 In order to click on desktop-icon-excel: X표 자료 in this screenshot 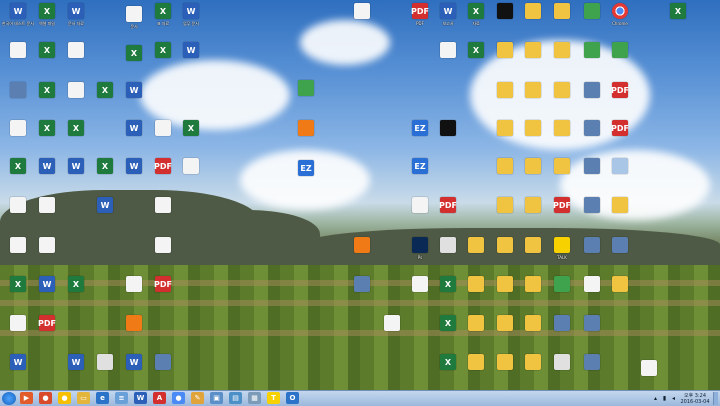, I will do `click(163, 20)`.